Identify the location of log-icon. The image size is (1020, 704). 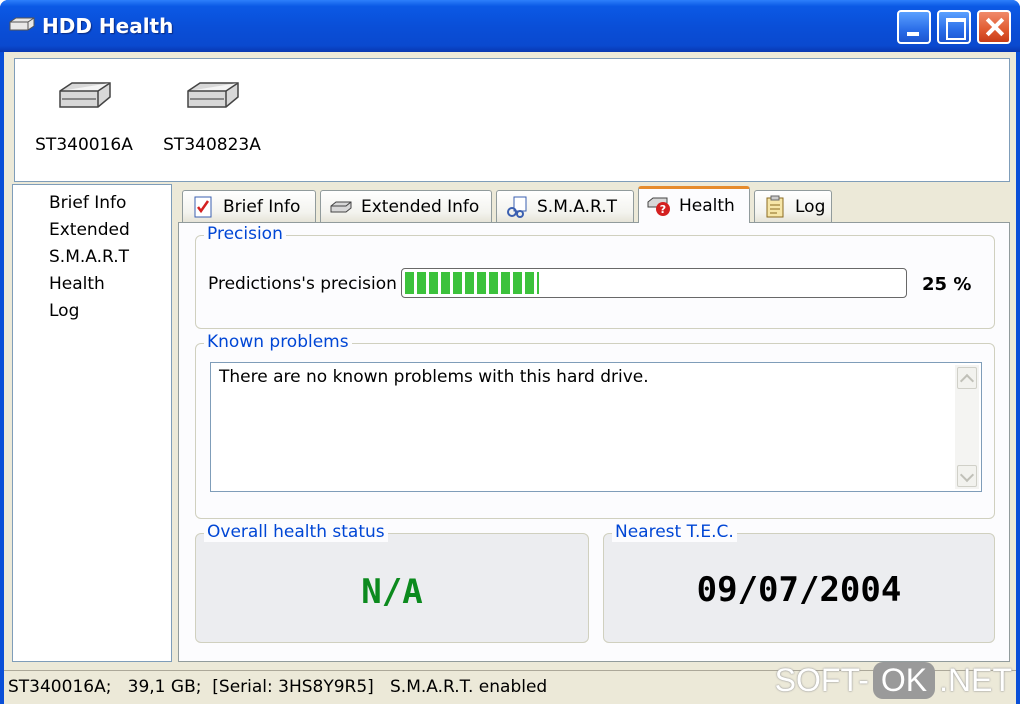
(775, 206).